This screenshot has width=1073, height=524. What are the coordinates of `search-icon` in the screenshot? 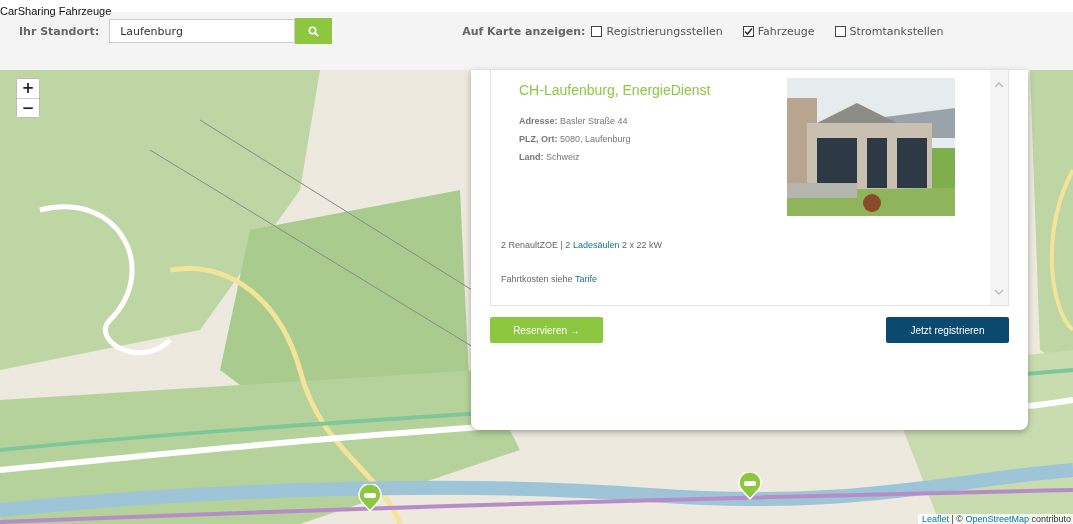 It's located at (314, 31).